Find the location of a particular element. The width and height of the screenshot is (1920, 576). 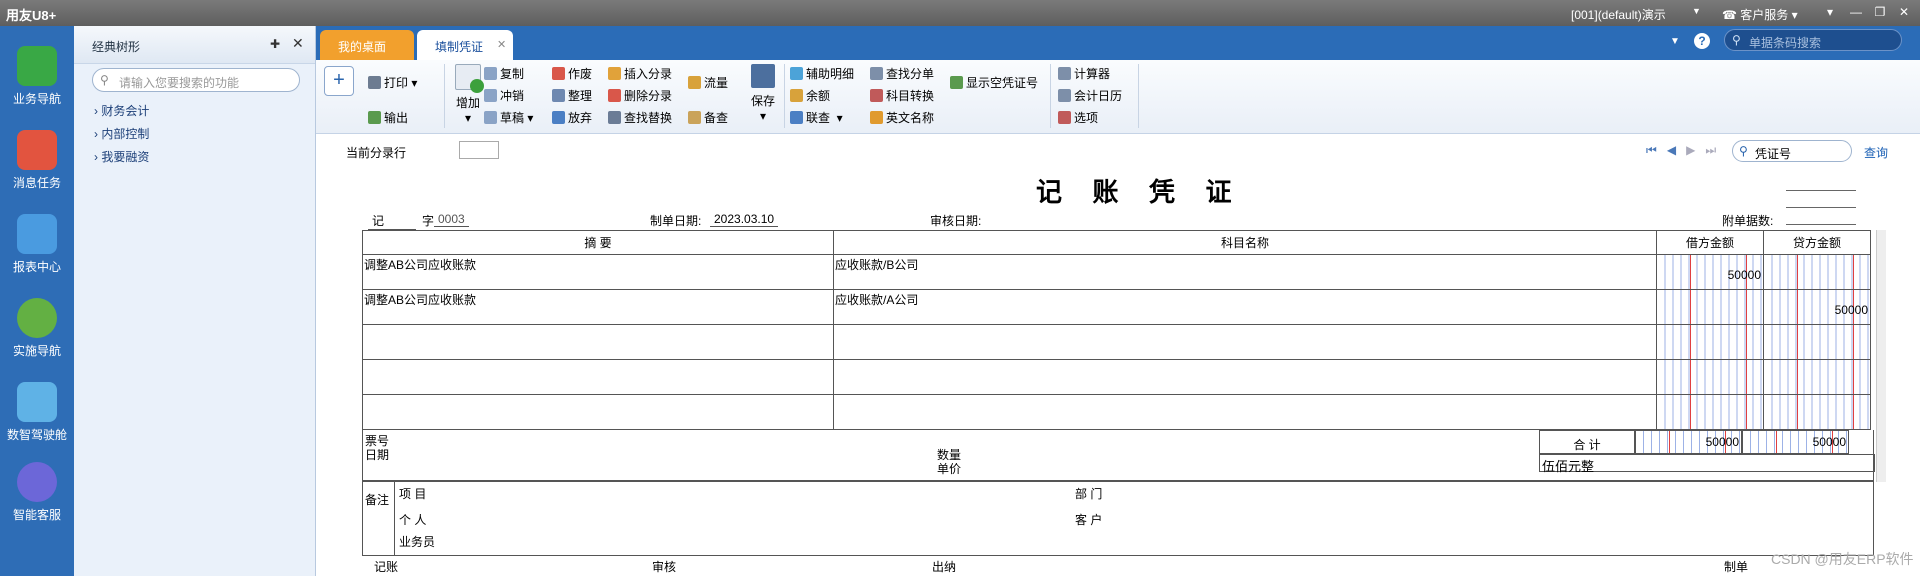

nav-cockpit: 数智驾驶舱 is located at coordinates (37, 412).